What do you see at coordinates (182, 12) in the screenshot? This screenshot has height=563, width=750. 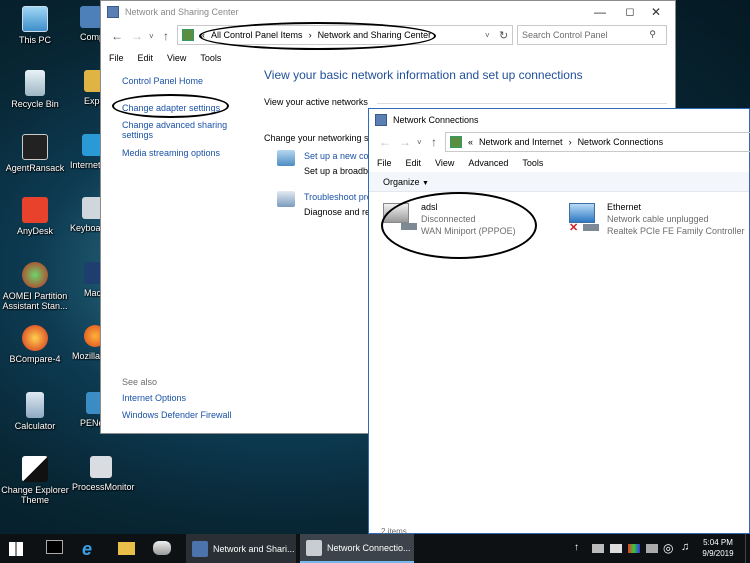 I see `nsc-title: Network and Sharing Center` at bounding box center [182, 12].